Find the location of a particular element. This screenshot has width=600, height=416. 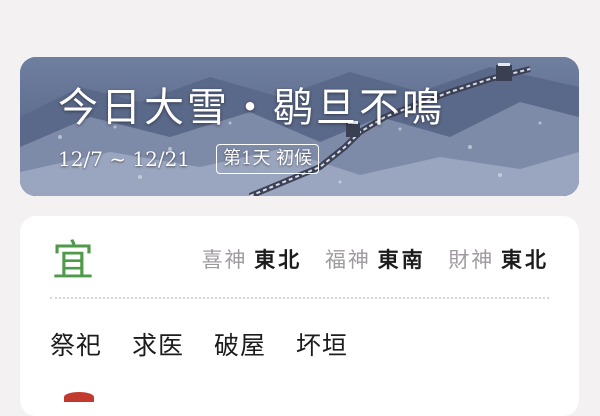

deity-label-fortune: 福神 is located at coordinates (347, 260).